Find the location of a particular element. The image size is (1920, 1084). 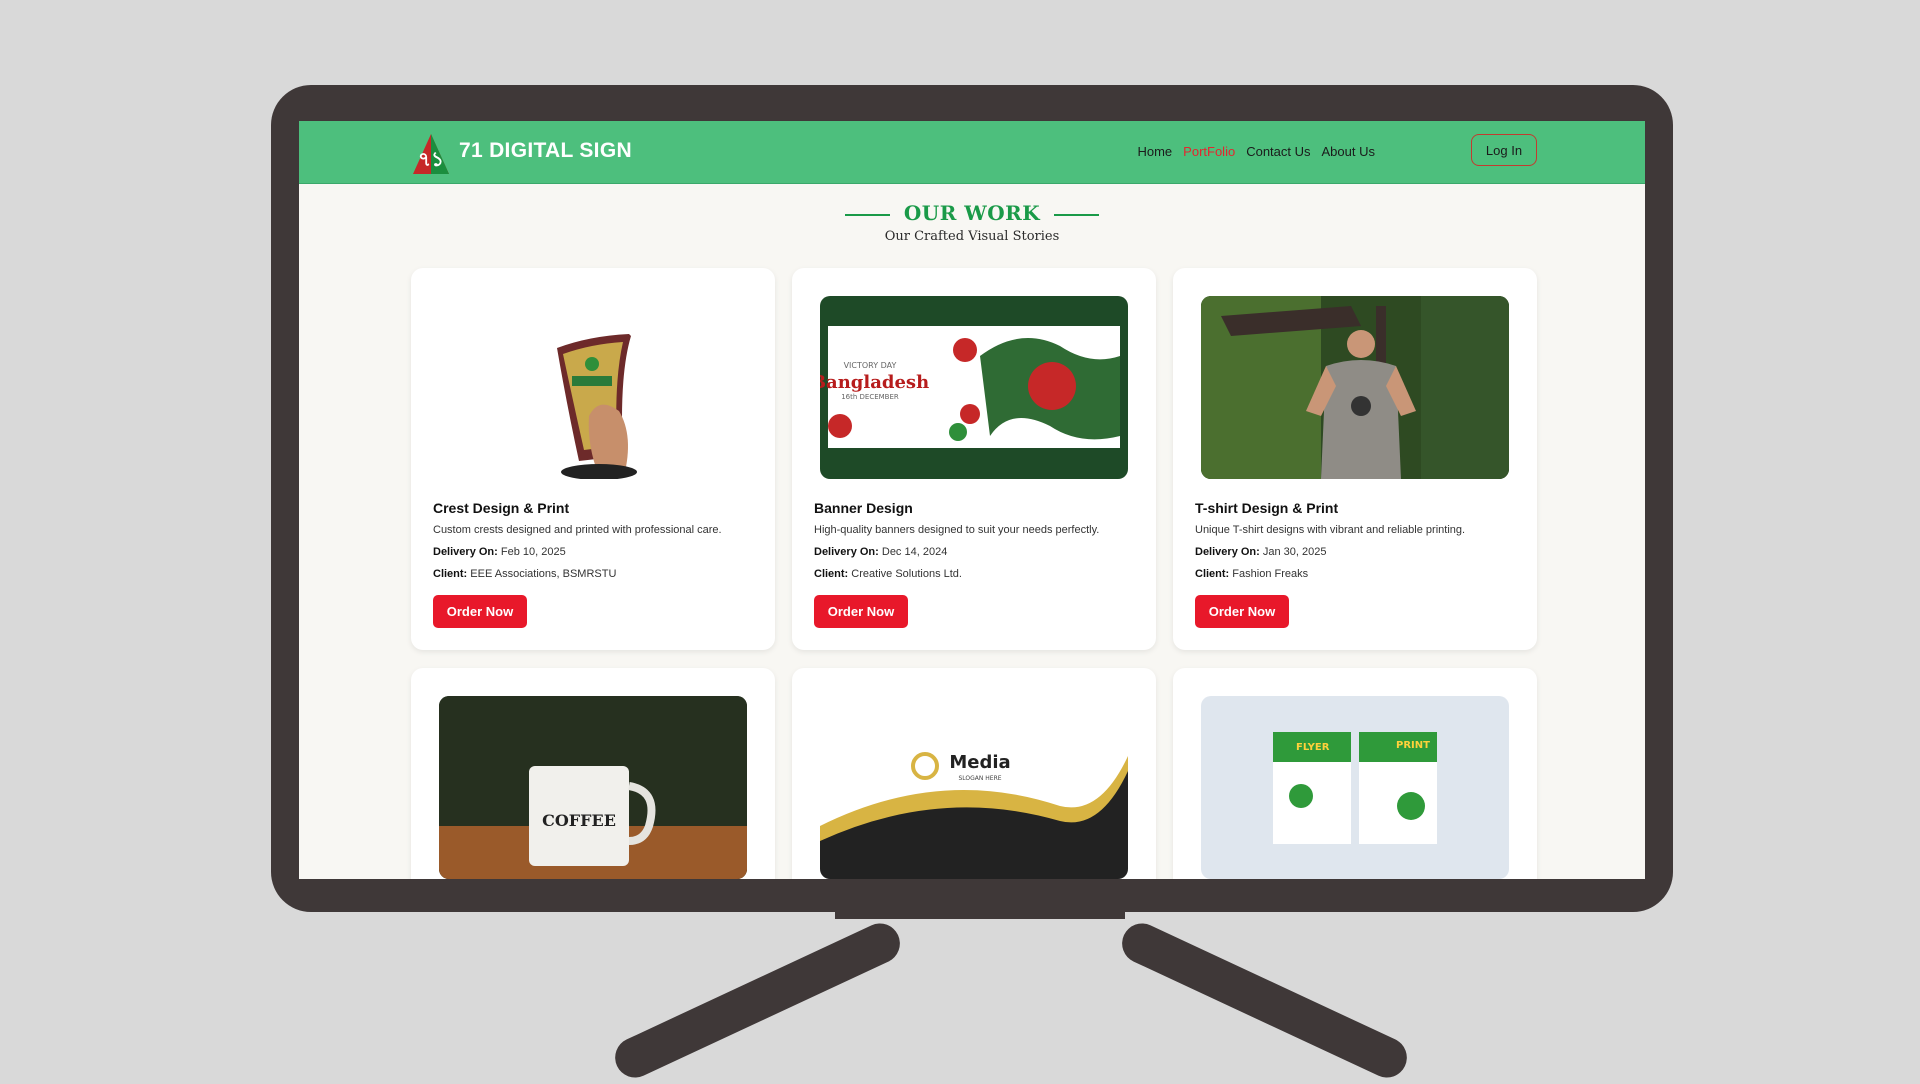

card-client: Client: Fashion Freaks is located at coordinates (1252, 574).